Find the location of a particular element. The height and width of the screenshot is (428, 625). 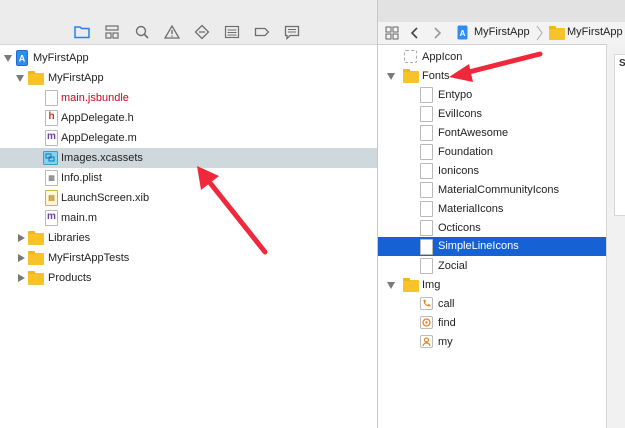

item-label: MaterialIcons is located at coordinates (471, 209).